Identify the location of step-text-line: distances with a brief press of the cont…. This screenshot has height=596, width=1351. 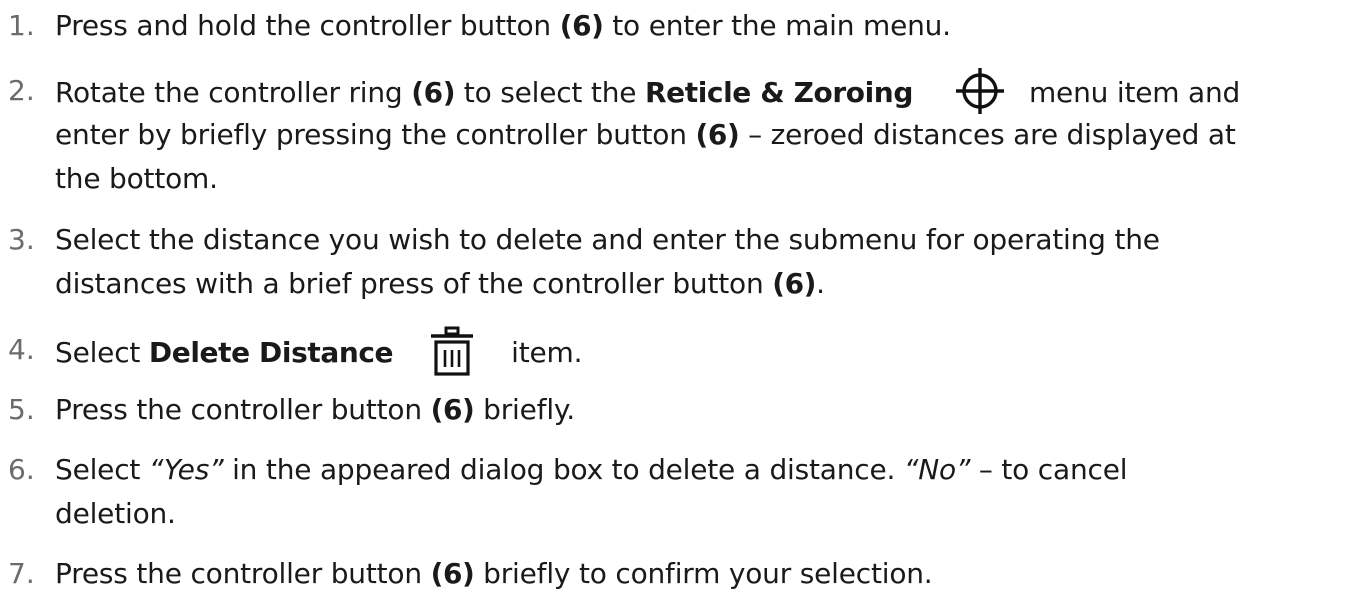
(440, 283).